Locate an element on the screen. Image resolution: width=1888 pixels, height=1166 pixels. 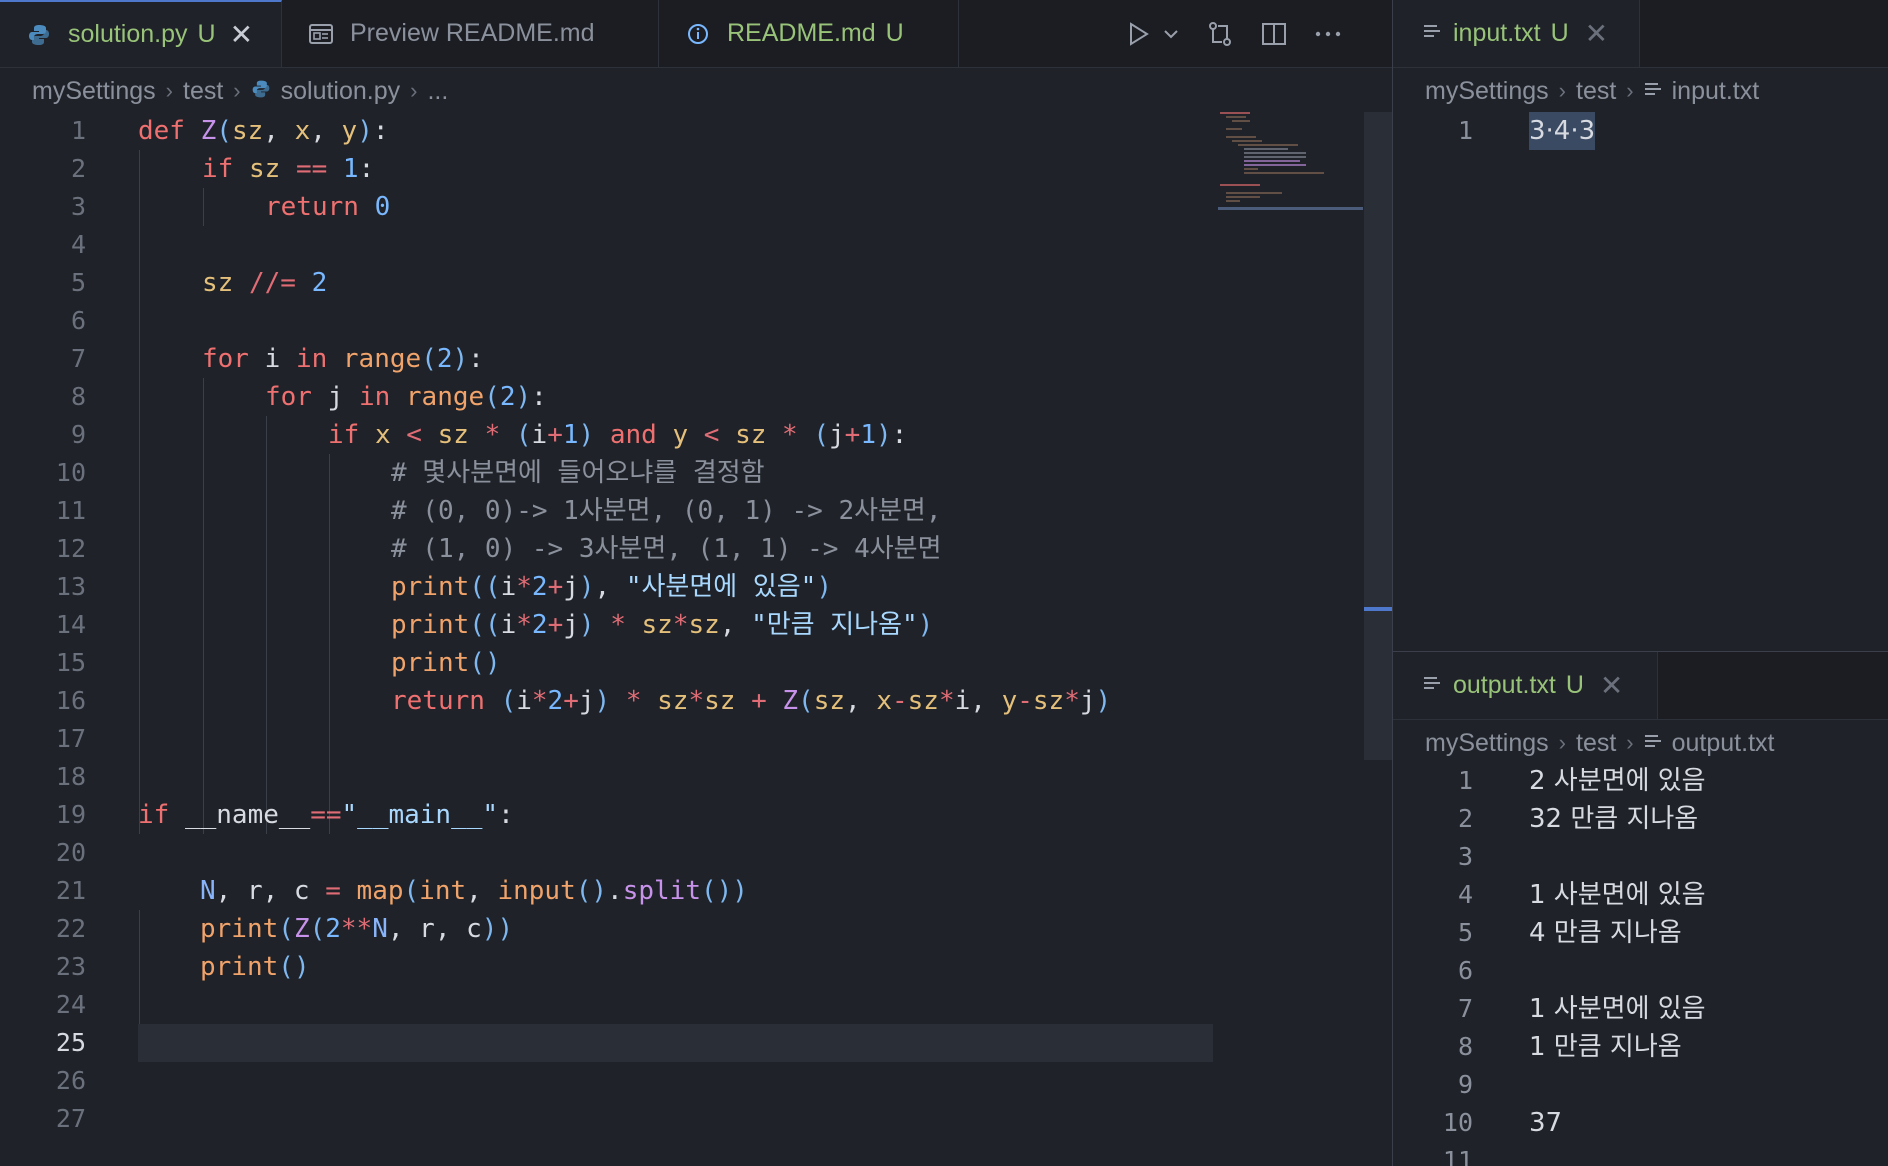
line-text-selected: 3·4·3 is located at coordinates (1562, 131).